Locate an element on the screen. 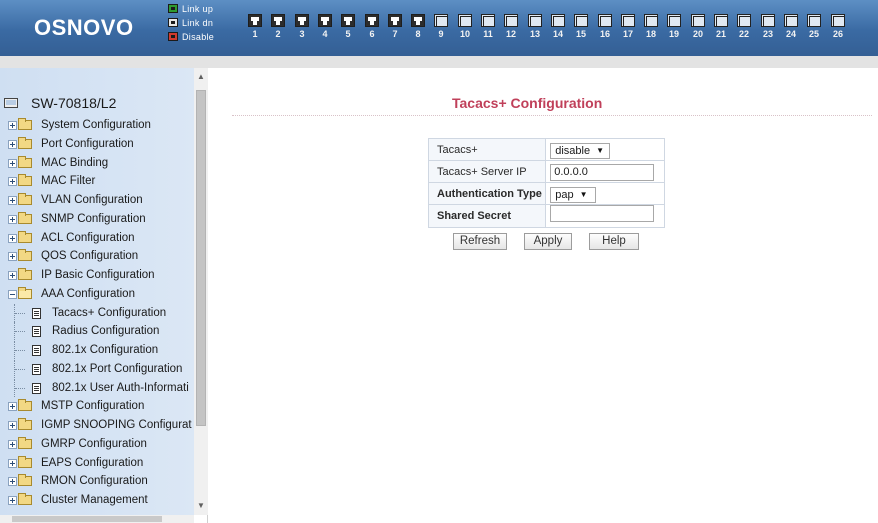 Image resolution: width=878 pixels, height=523 pixels. tree-item-ip-basic-configuration: IP Basic Configuration is located at coordinates (81, 275).